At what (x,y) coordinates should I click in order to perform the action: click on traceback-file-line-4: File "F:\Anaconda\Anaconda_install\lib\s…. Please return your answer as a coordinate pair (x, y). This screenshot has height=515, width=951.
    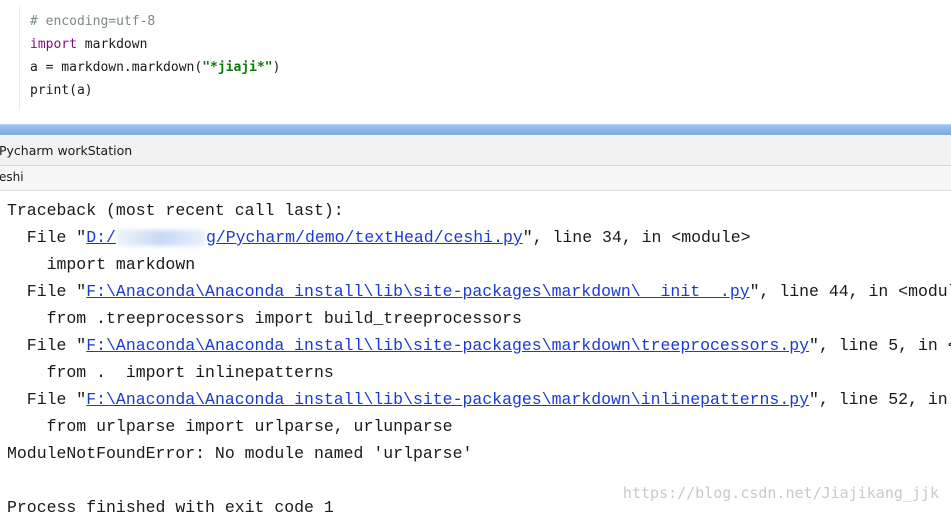
    Looking at the image, I should click on (479, 399).